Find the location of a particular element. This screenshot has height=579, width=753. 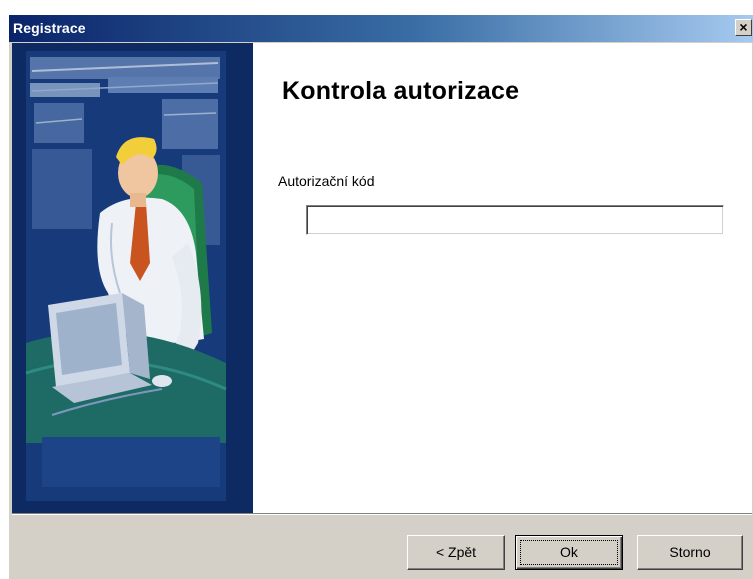

page-heading: Kontrola autorizace is located at coordinates (401, 91).